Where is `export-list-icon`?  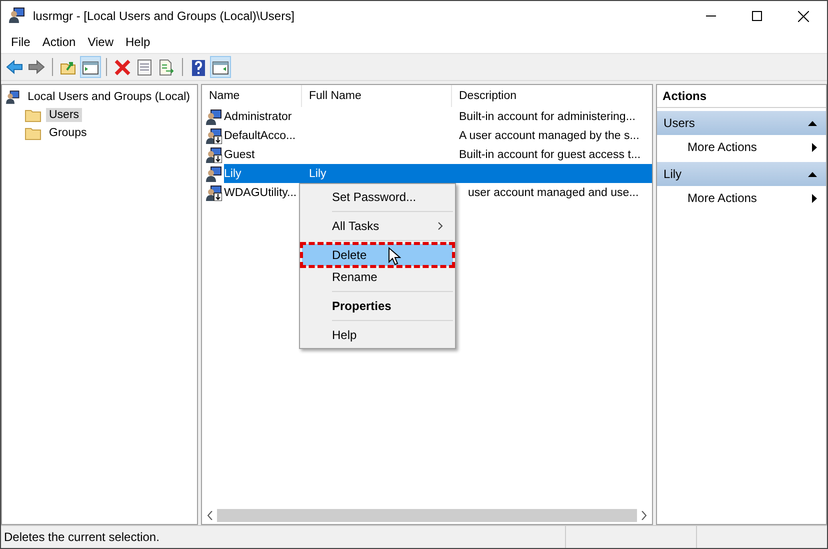 export-list-icon is located at coordinates (166, 67).